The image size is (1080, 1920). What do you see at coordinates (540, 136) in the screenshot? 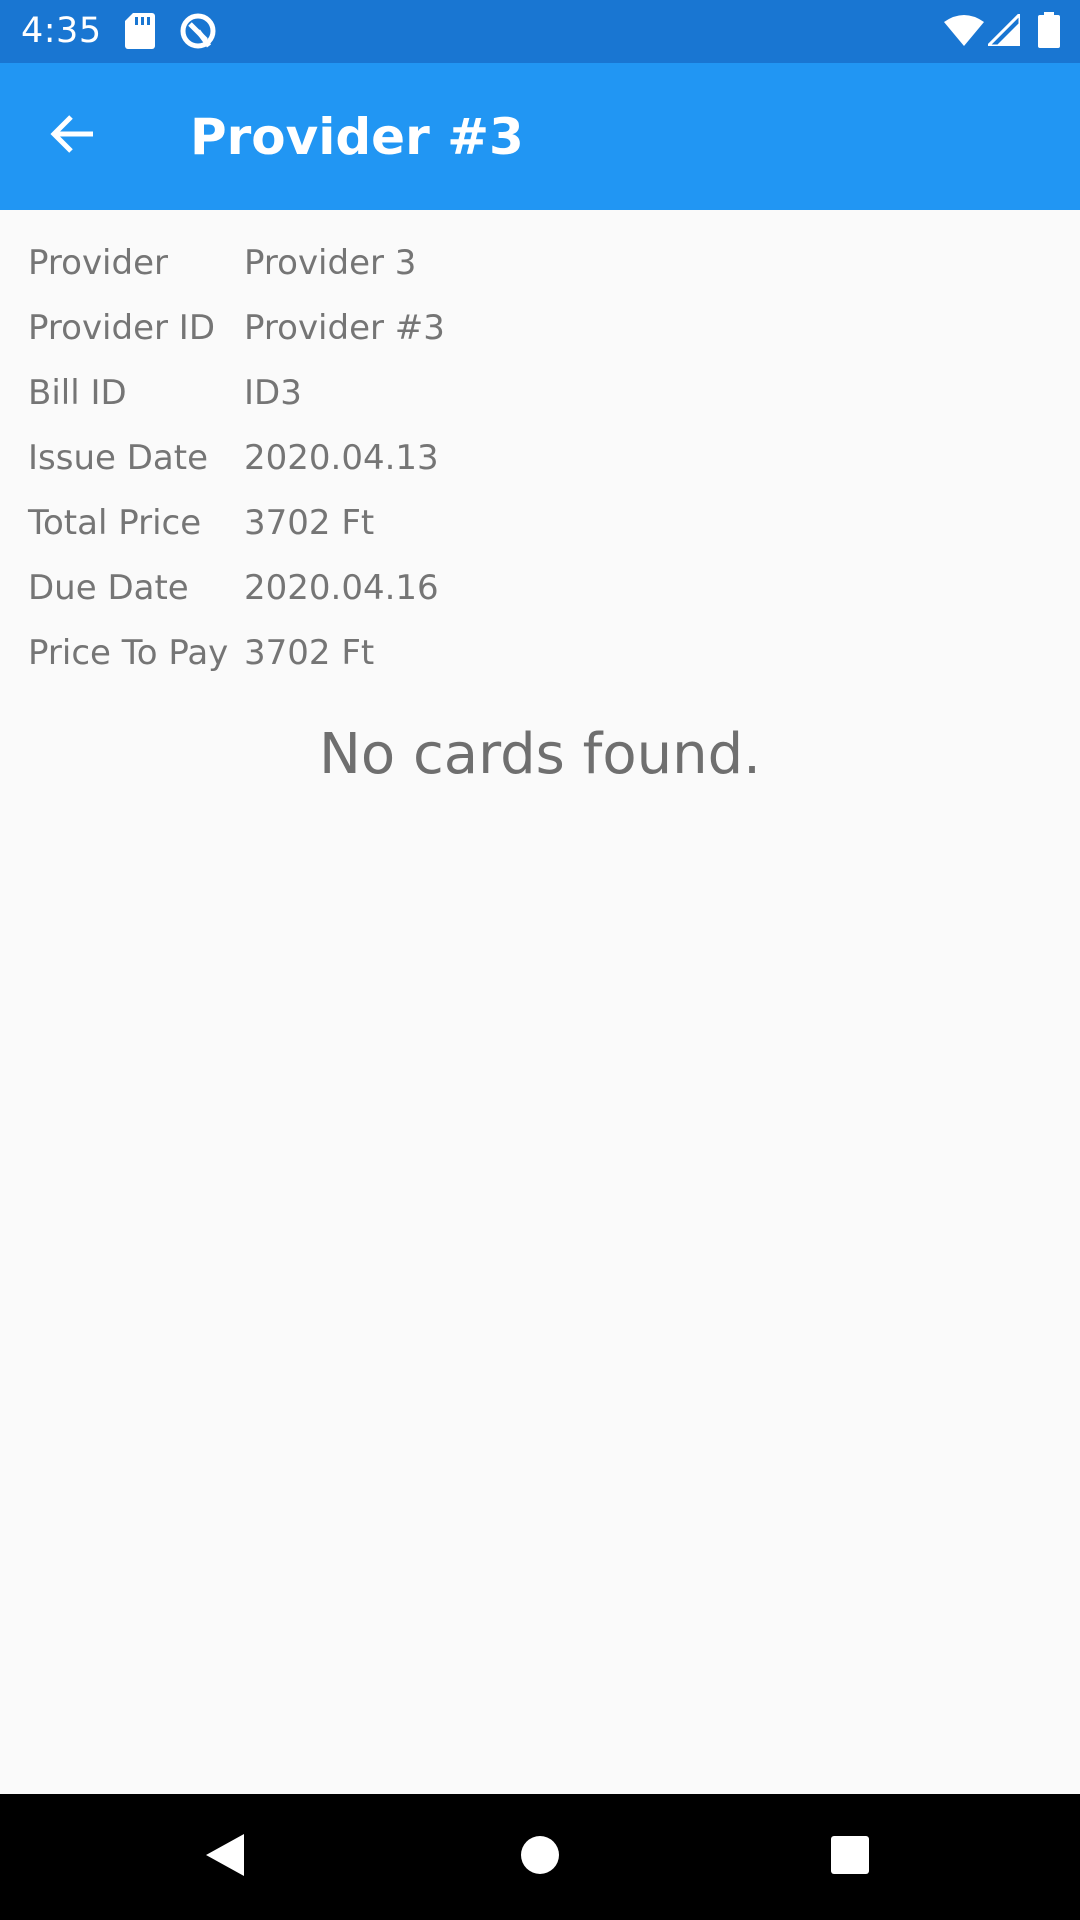
I see `app-bar: Provider #3` at bounding box center [540, 136].